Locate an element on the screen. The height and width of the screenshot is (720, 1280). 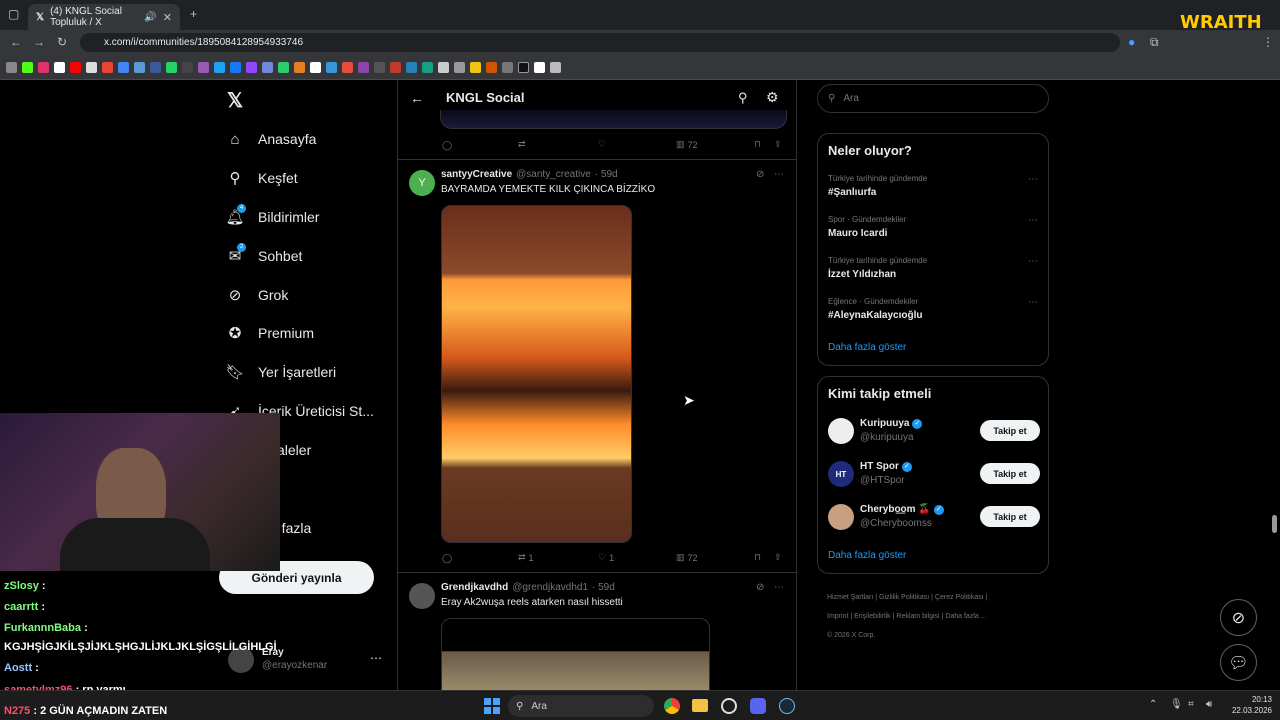
post-author-handle: @grendjkavdhd1 is located at coordinates (550, 587).